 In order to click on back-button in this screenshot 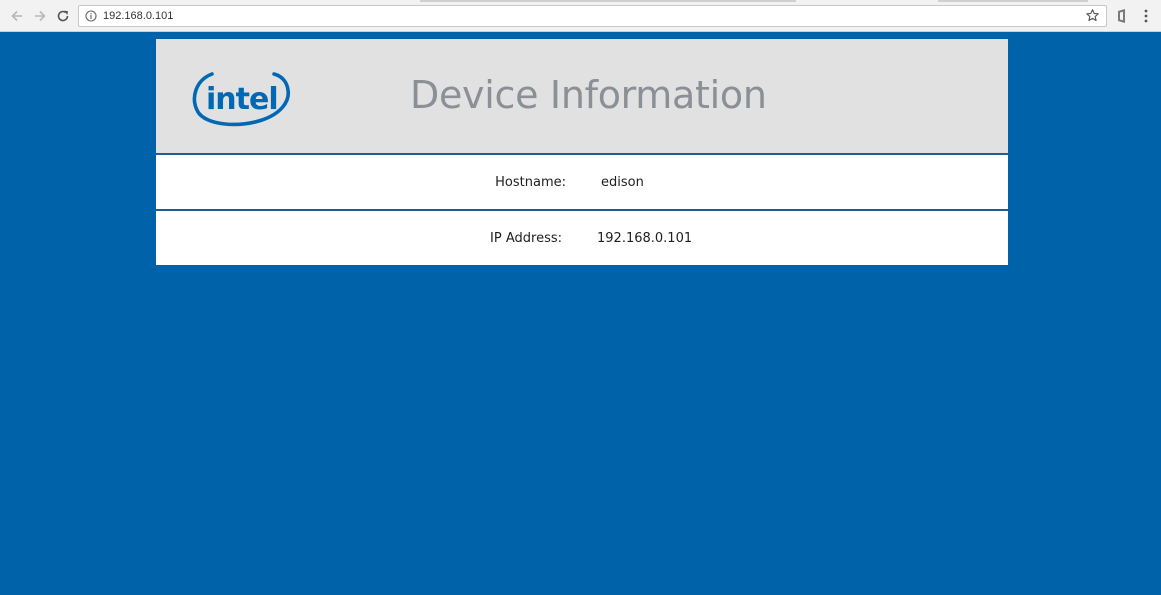, I will do `click(17, 16)`.